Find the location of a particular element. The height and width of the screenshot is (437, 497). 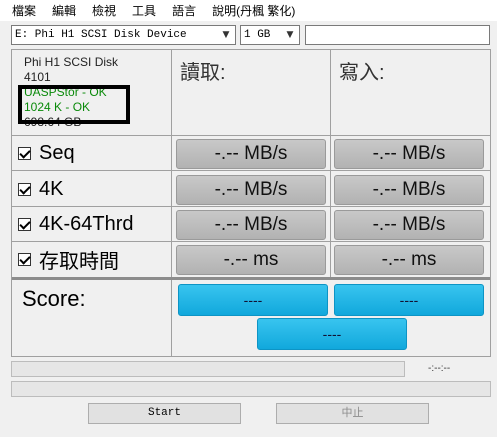

seq-label: Seq is located at coordinates (57, 152).